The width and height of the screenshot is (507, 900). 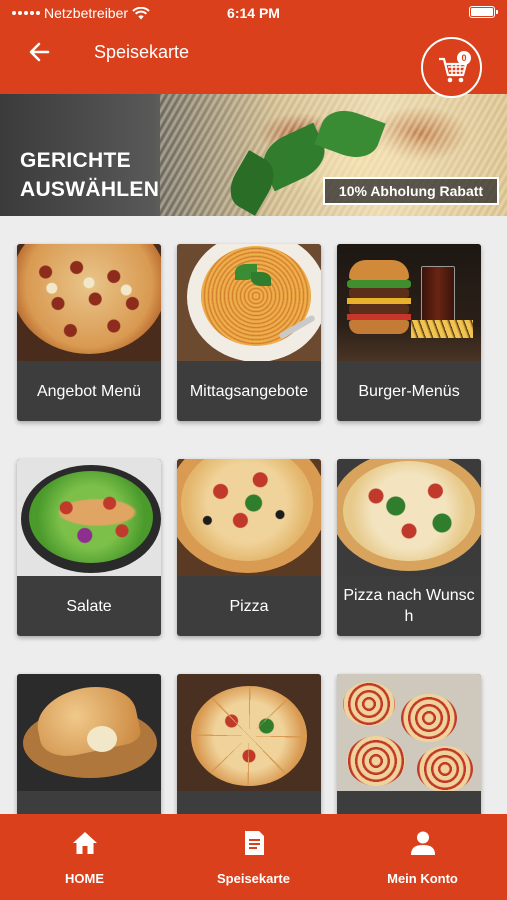 I want to click on arrow-left-icon, so click(x=39, y=52).